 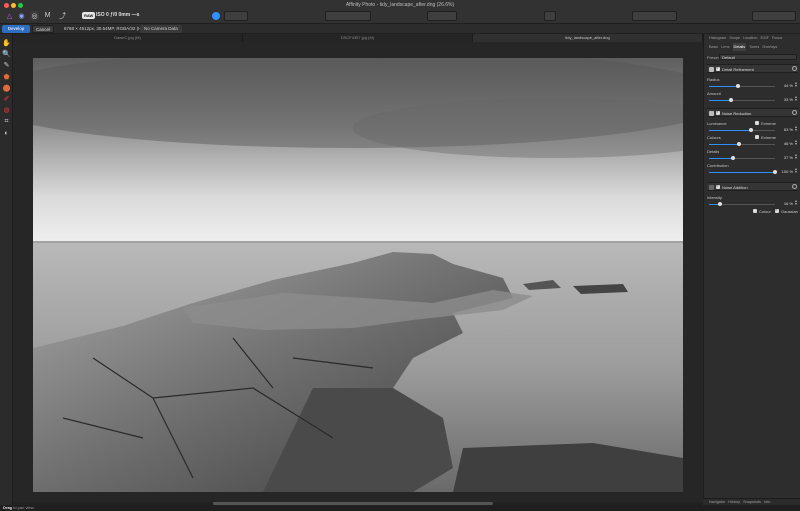 What do you see at coordinates (442, 16) in the screenshot?
I see `snapping-button` at bounding box center [442, 16].